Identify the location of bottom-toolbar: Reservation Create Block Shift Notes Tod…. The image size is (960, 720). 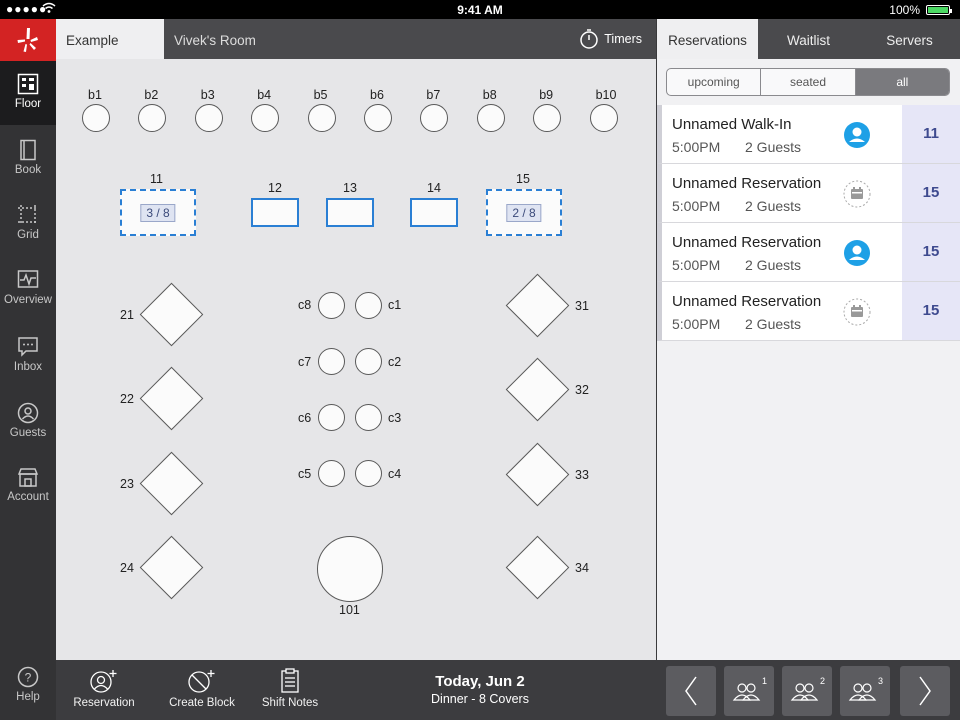
(508, 690).